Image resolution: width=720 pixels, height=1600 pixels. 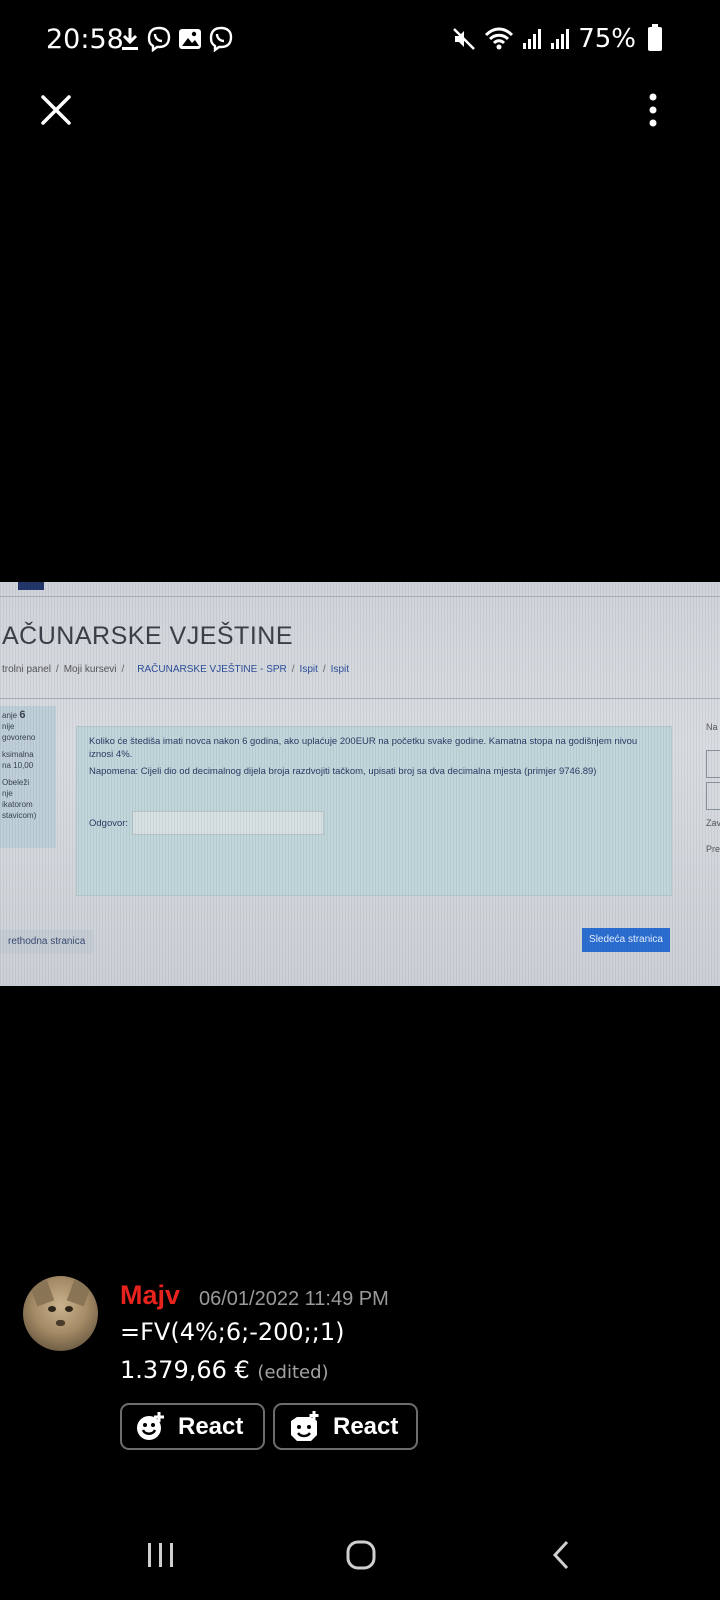 What do you see at coordinates (212, 669) in the screenshot?
I see `breadcrumb-item: RAČUNARSKE VJEŠTINE - SPR` at bounding box center [212, 669].